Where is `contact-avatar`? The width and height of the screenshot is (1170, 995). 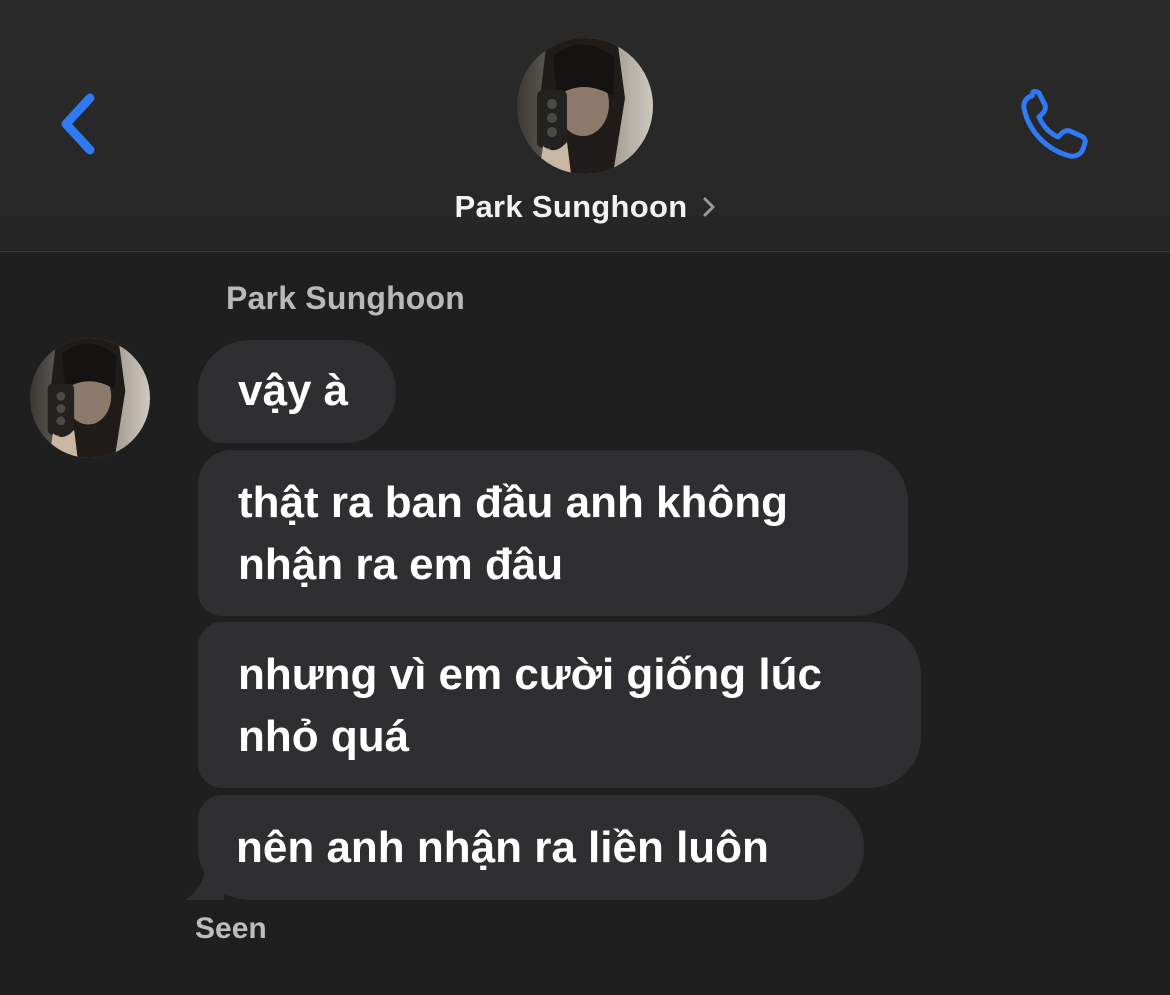
contact-avatar is located at coordinates (585, 106).